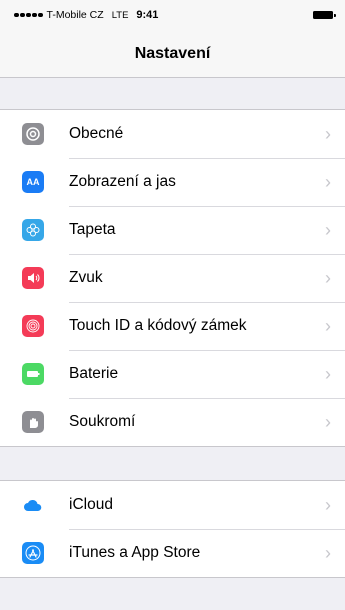 This screenshot has height=610, width=345. I want to click on row-label: Tapeta, so click(92, 229).